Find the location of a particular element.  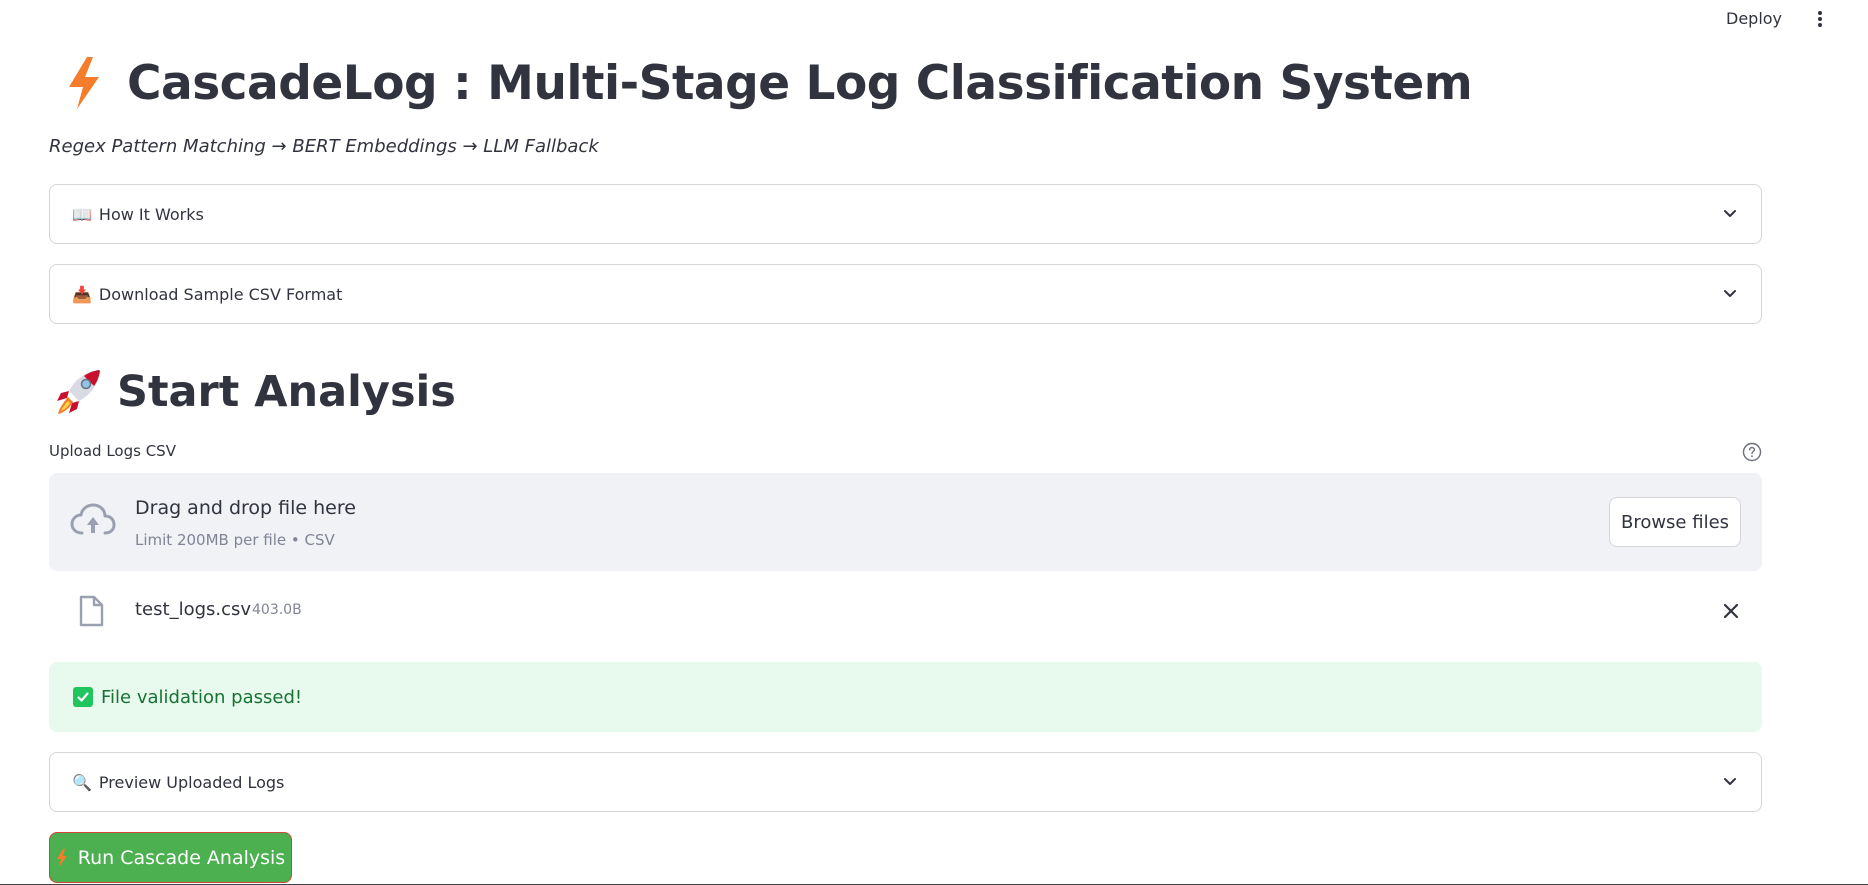

file-icon is located at coordinates (91, 611).